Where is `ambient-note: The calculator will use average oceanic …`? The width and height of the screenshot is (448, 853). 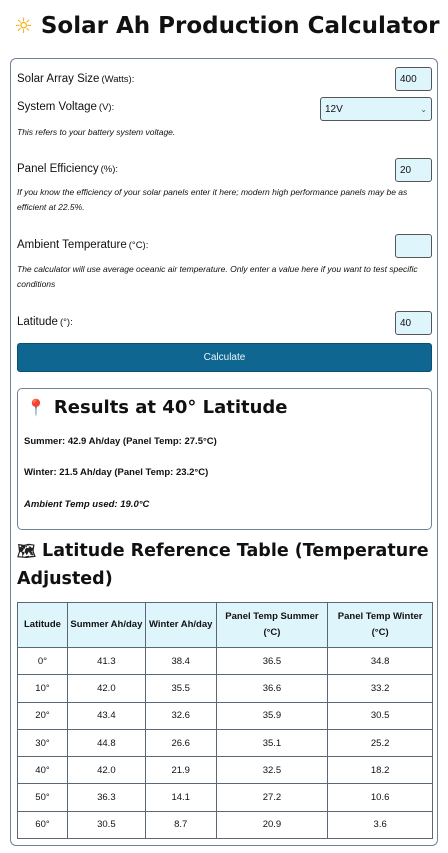 ambient-note: The calculator will use average oceanic … is located at coordinates (217, 276).